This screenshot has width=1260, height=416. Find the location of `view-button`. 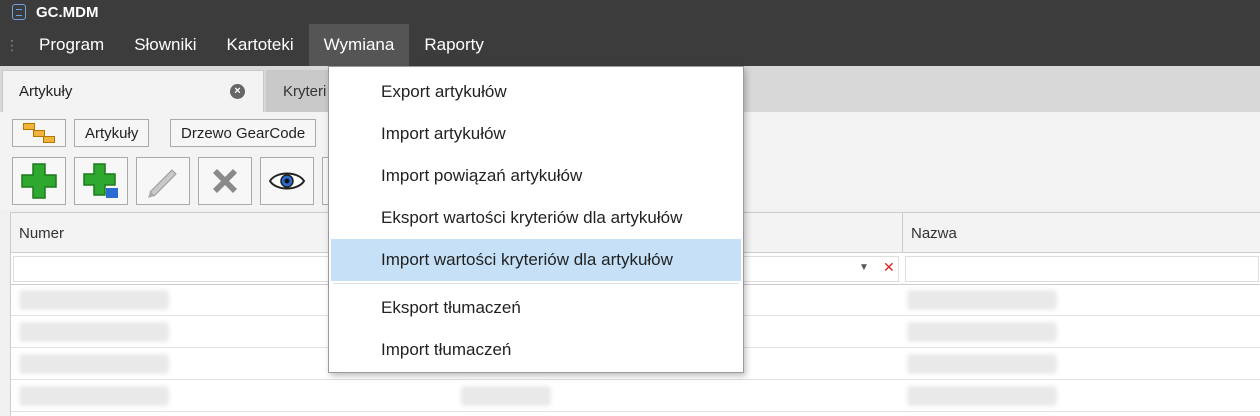

view-button is located at coordinates (287, 181).